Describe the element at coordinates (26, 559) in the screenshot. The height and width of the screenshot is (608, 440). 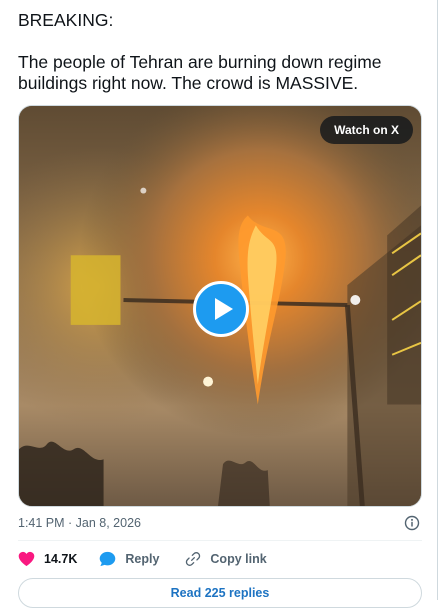
I see `heart-icon` at that location.